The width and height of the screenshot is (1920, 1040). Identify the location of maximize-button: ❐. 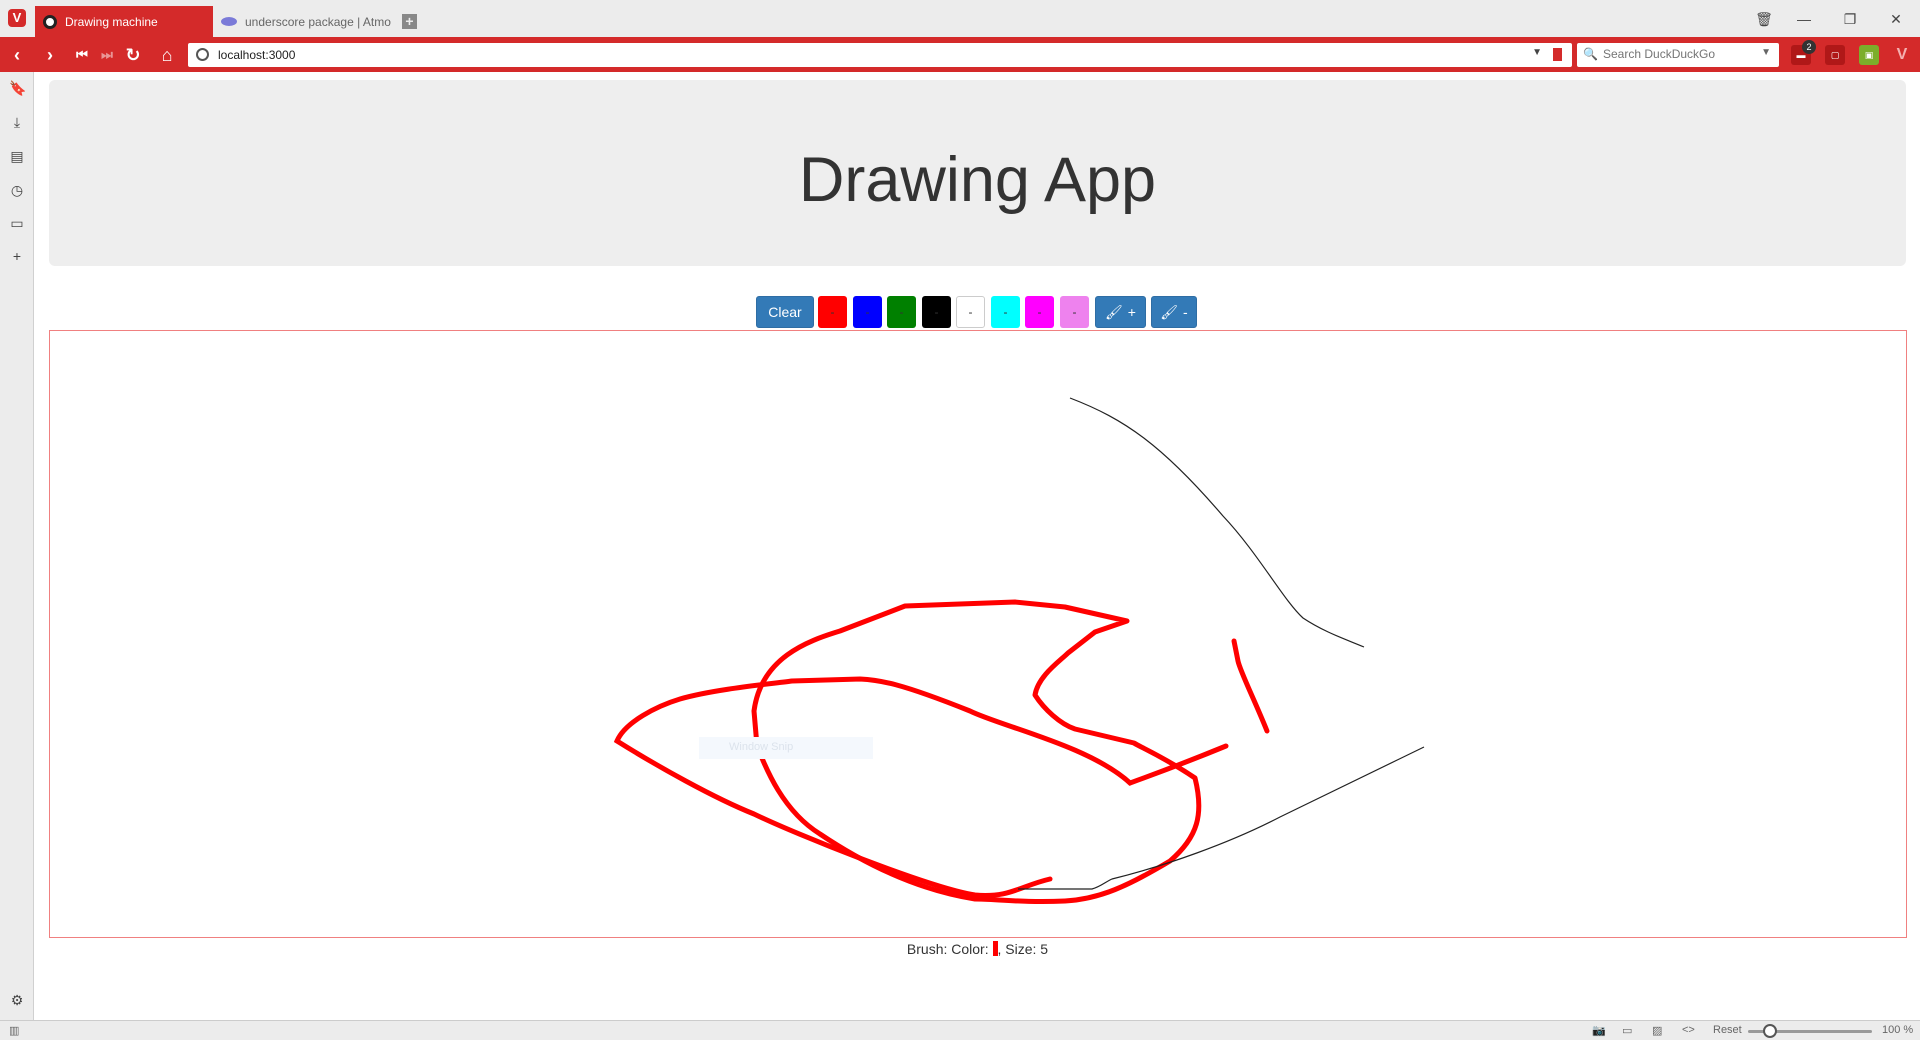
(1850, 19).